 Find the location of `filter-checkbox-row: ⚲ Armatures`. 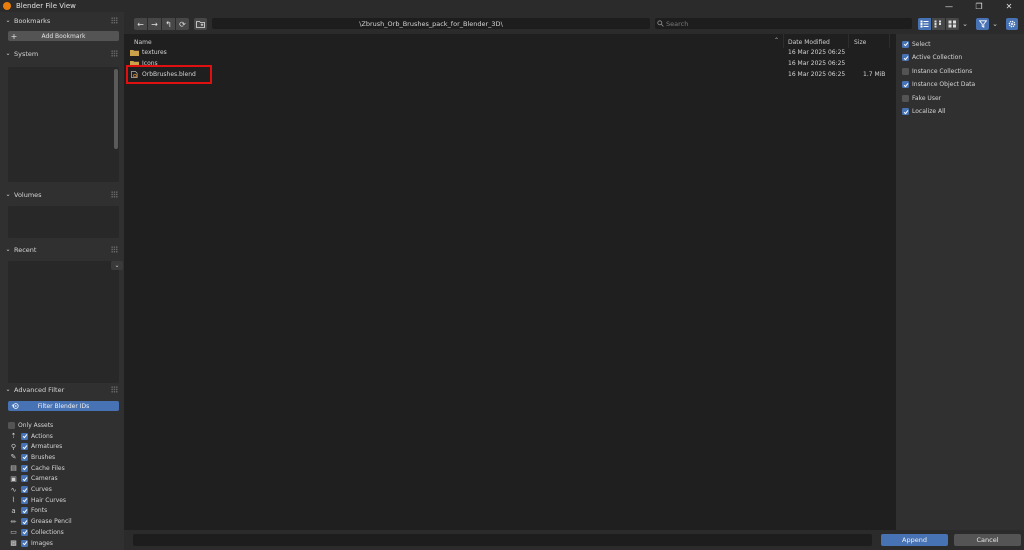

filter-checkbox-row: ⚲ Armatures is located at coordinates (35, 447).